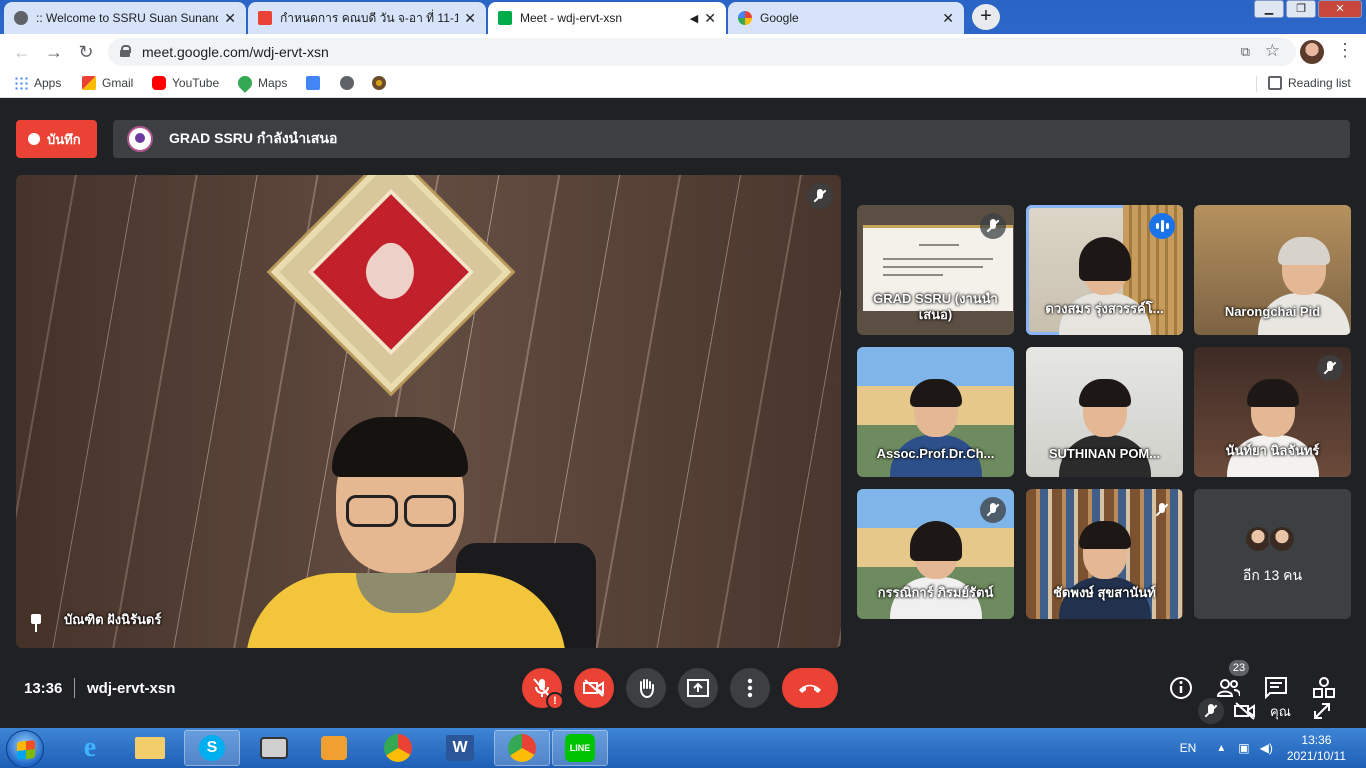  I want to click on chat-icon, so click(1276, 688).